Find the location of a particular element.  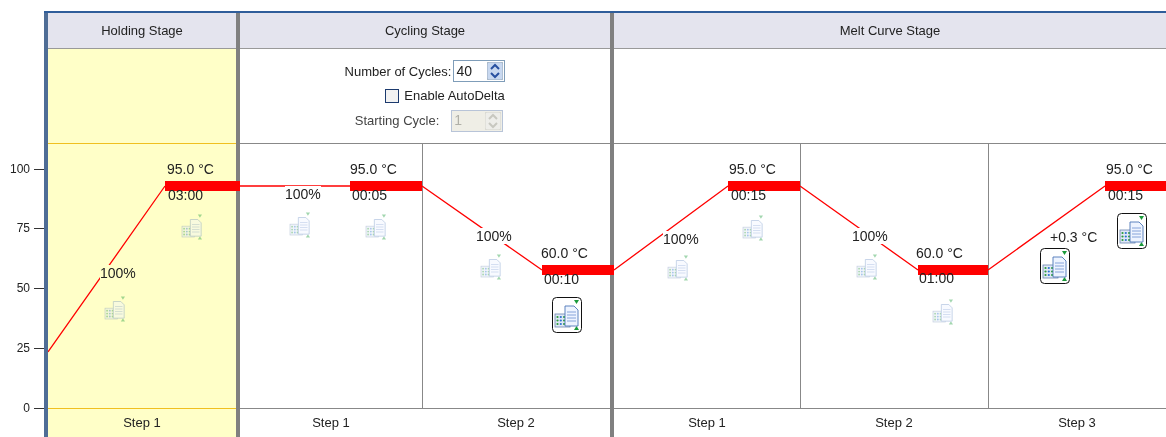

hold-time: 00:05 is located at coordinates (370, 195).